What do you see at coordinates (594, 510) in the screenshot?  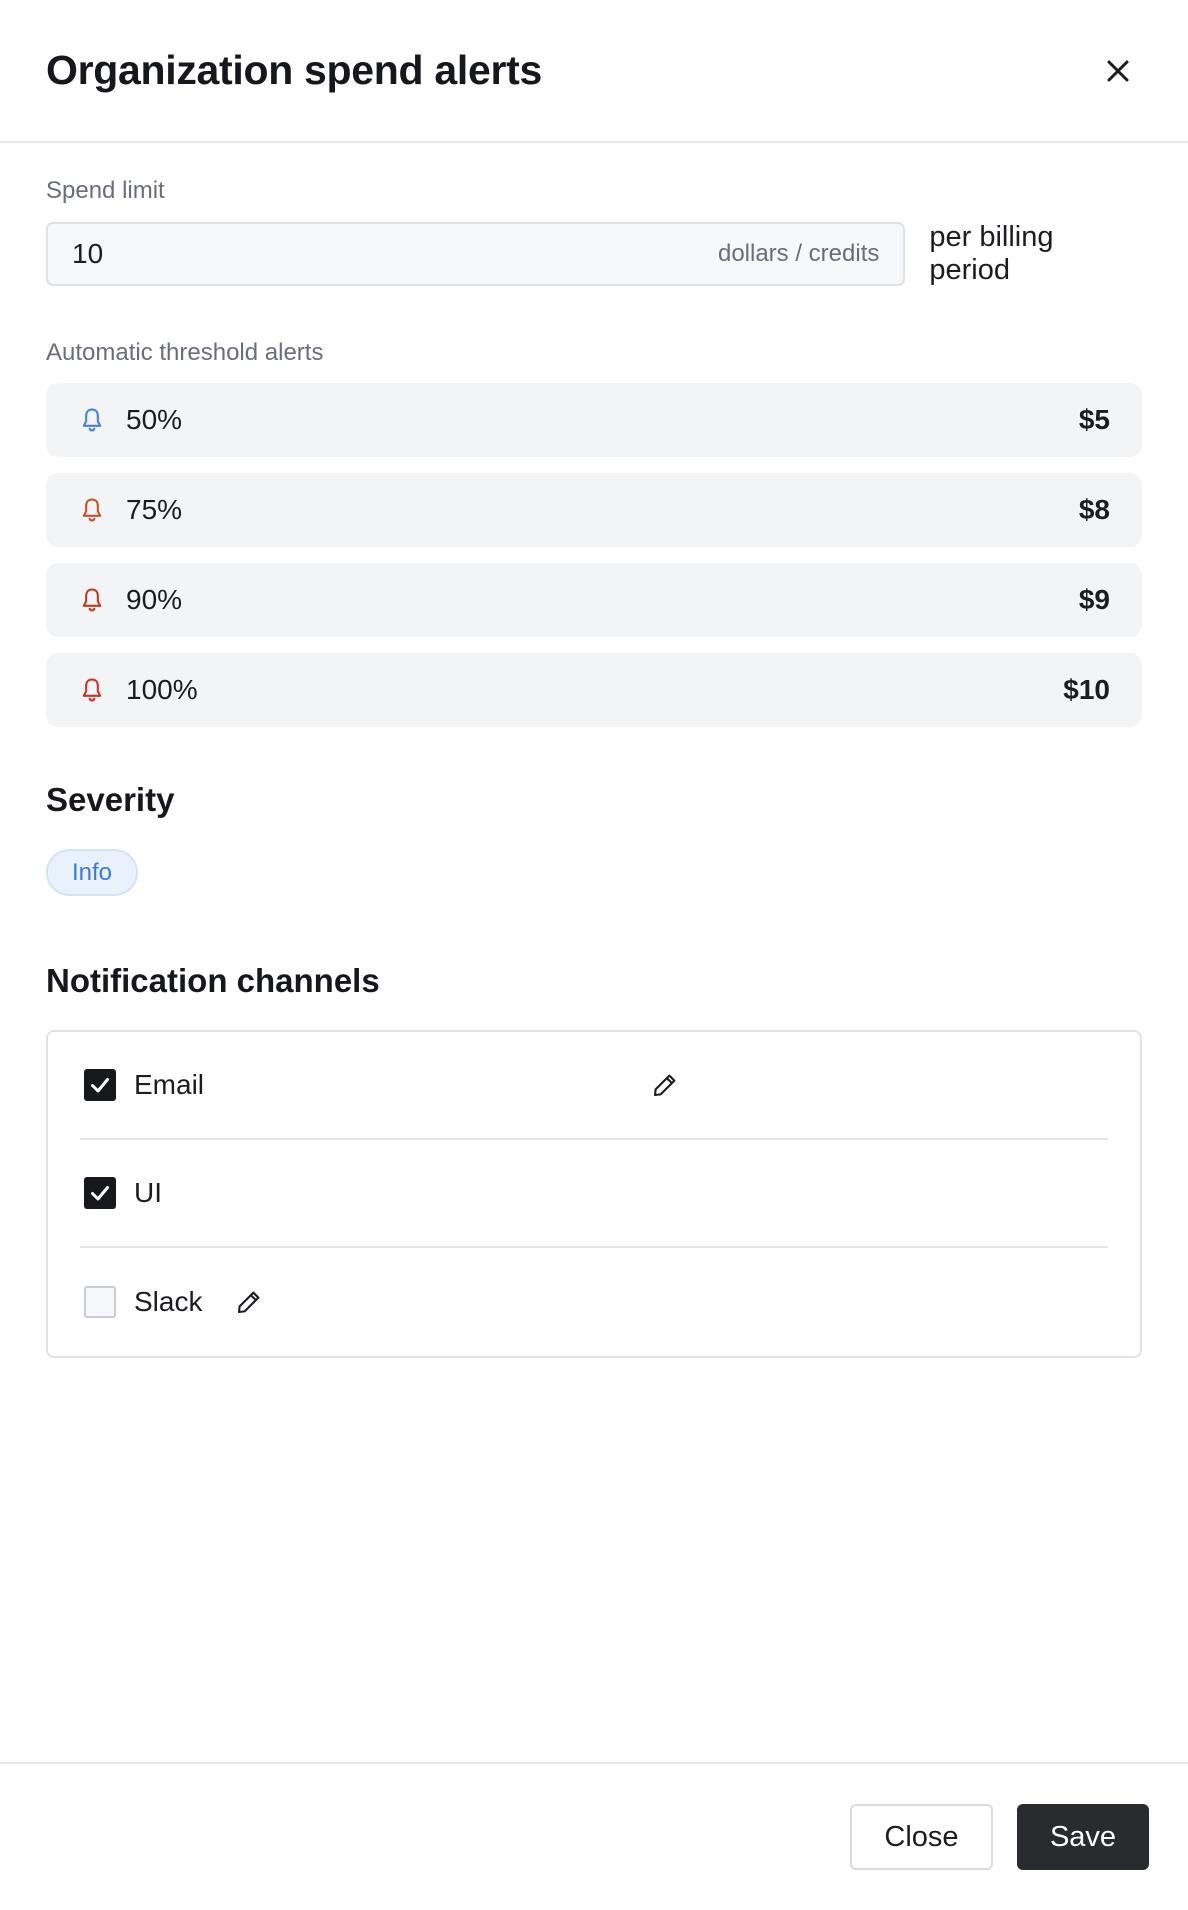 I see `threshold-alert-row: 75% $8` at bounding box center [594, 510].